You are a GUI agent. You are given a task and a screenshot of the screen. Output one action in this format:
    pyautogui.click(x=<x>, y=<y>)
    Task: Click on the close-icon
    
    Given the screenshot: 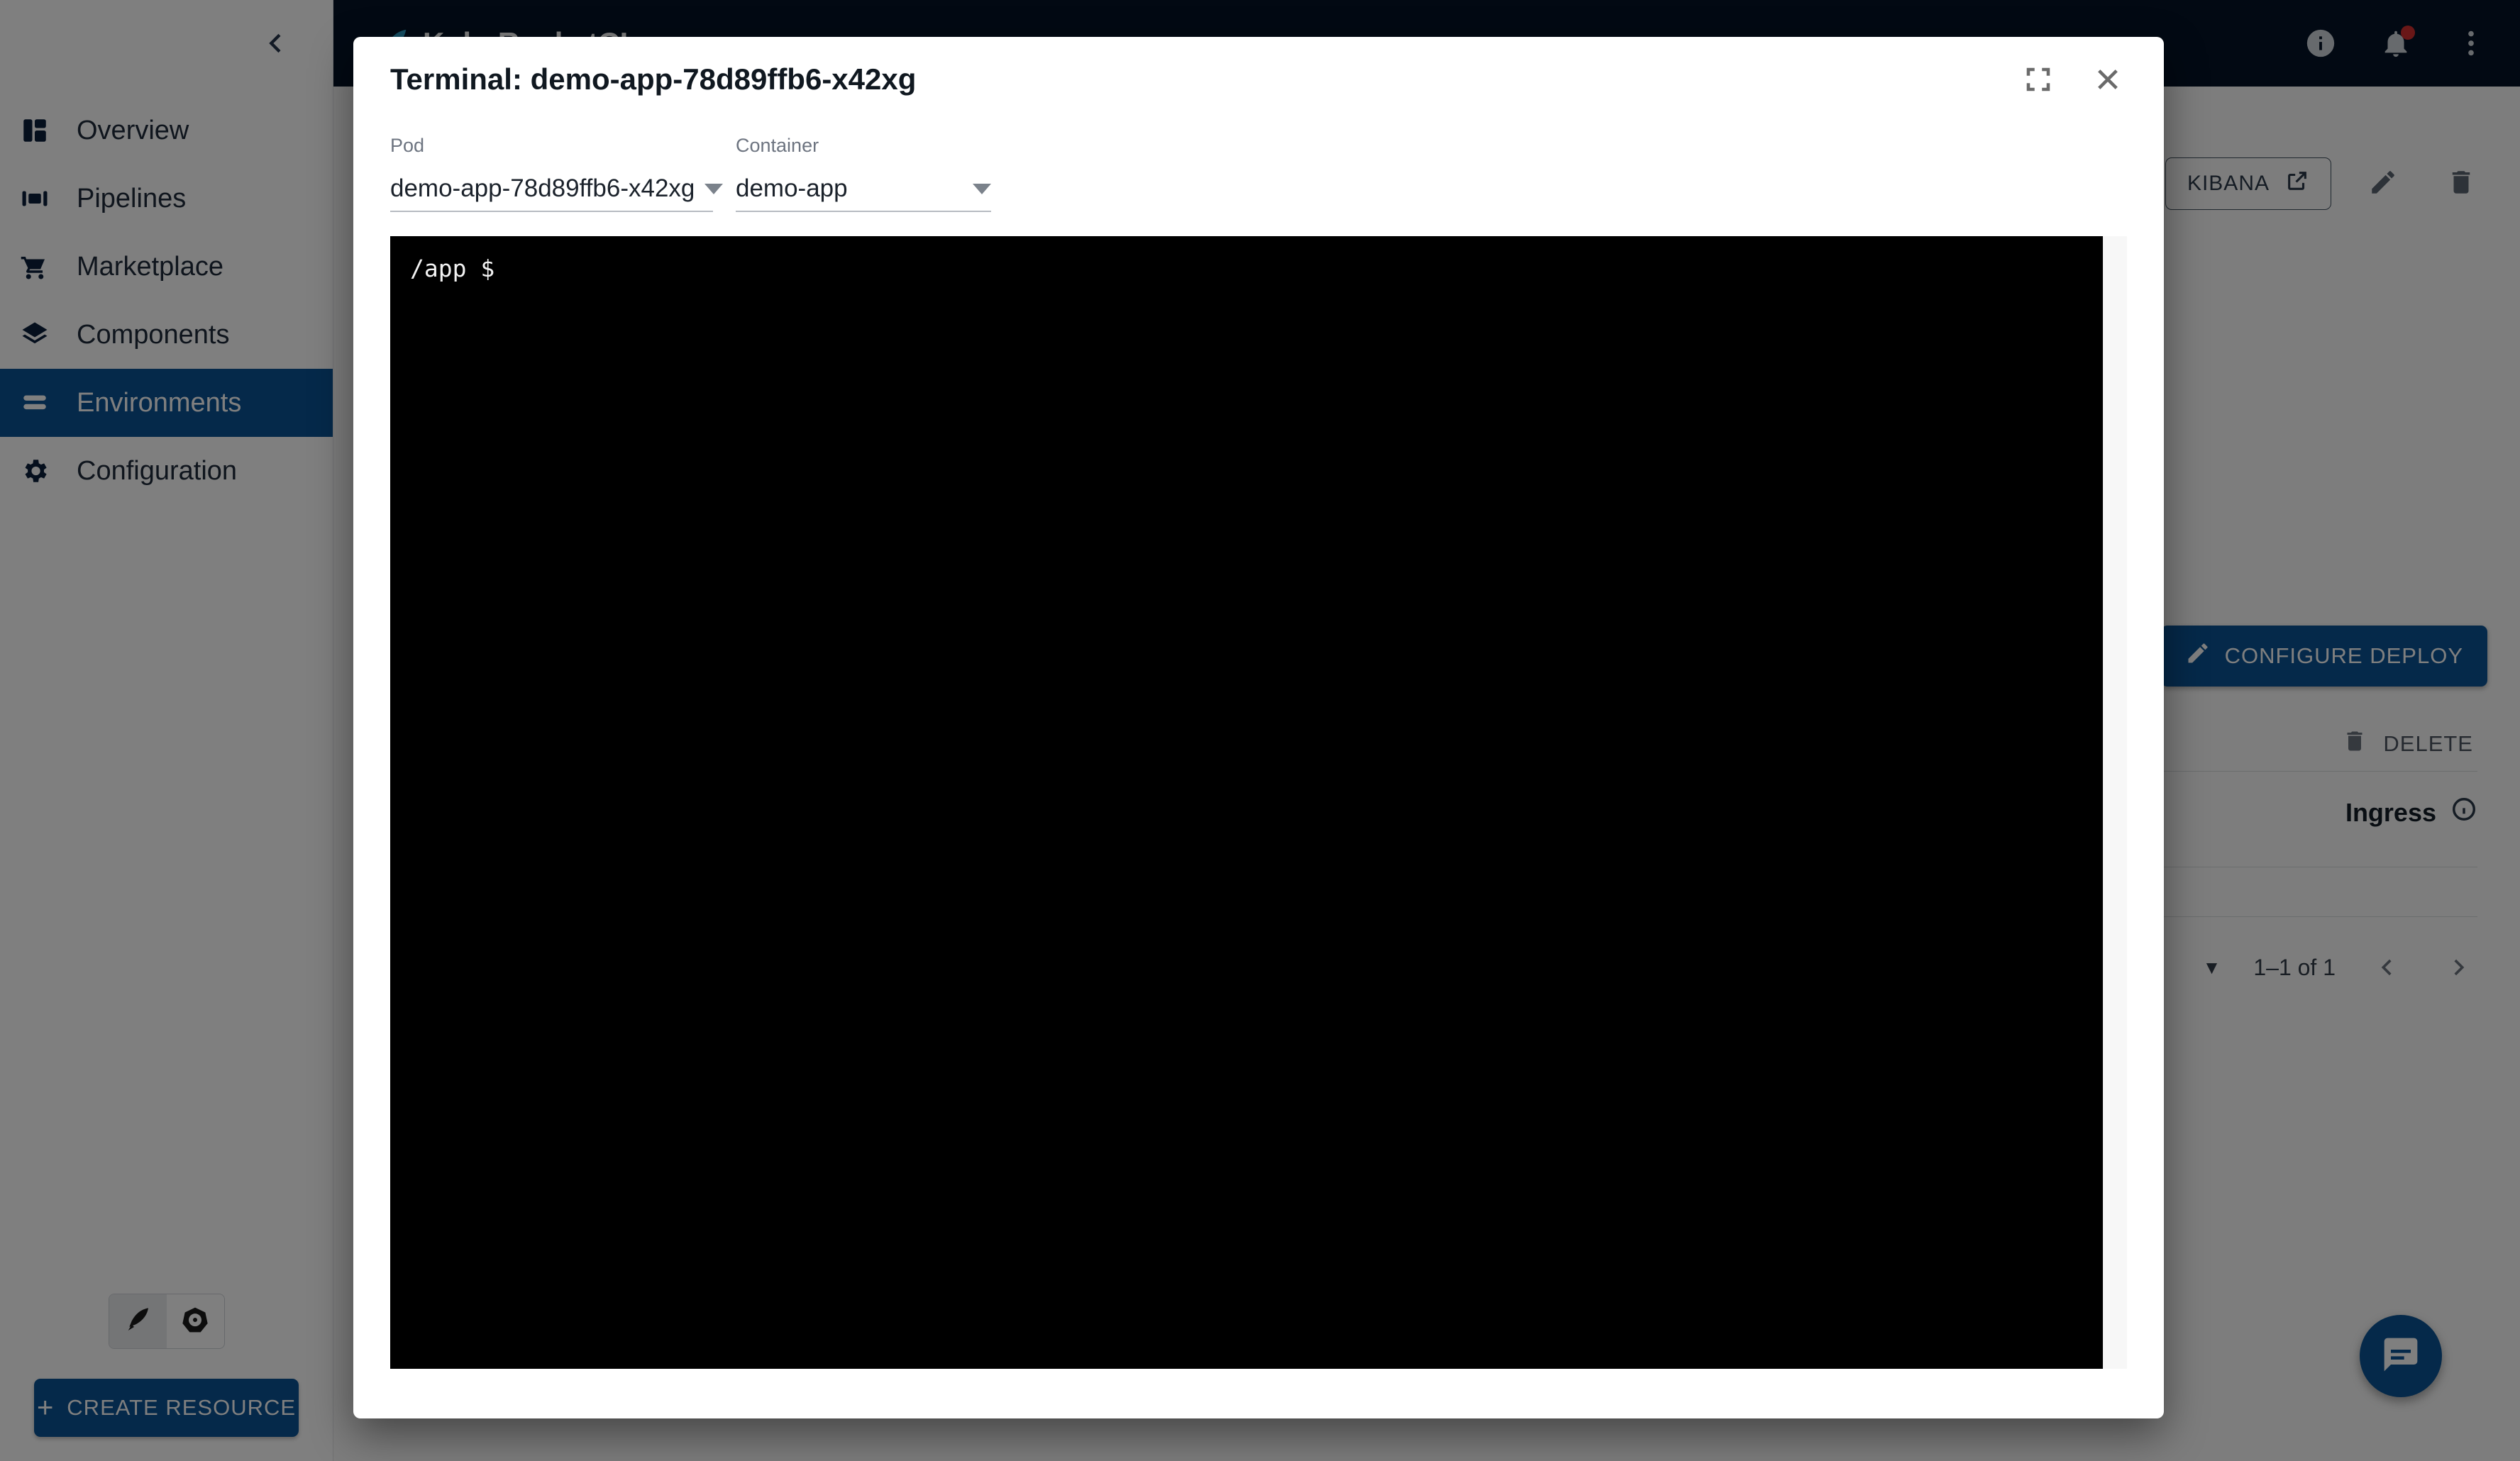 What is the action you would take?
    pyautogui.click(x=2108, y=79)
    